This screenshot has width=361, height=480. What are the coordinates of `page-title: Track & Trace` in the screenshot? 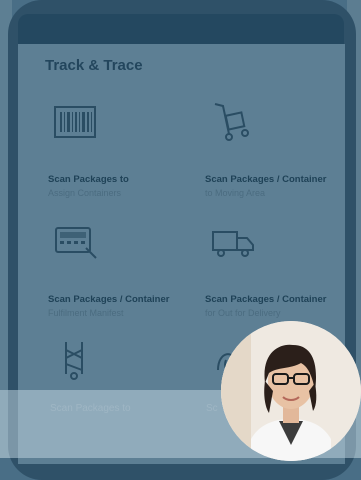 It's located at (94, 65).